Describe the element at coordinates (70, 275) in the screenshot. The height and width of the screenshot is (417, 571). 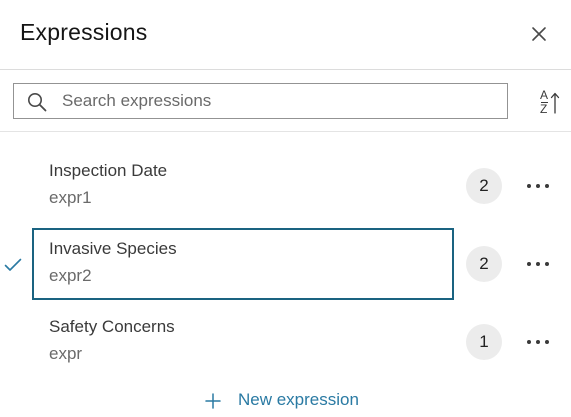
I see `expression-id: expr2` at that location.